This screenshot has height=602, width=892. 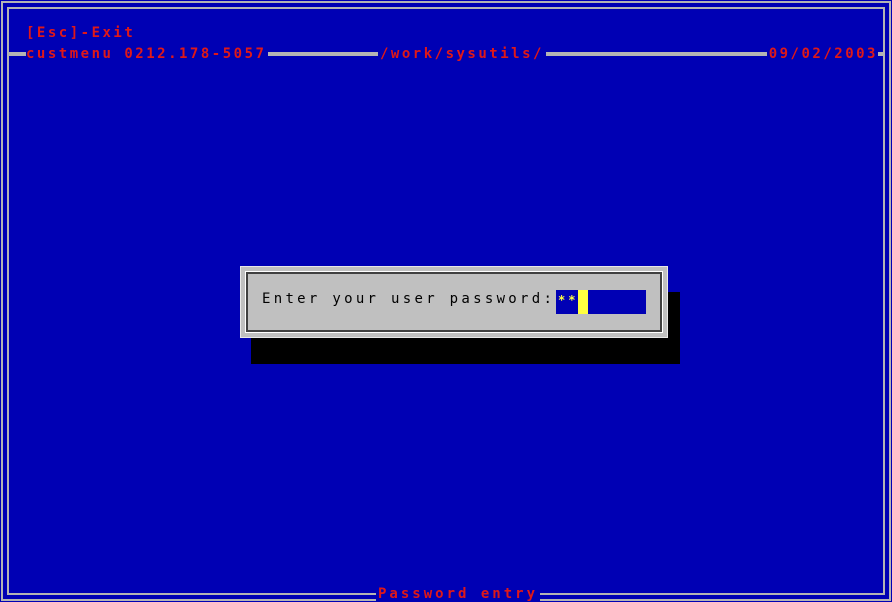 What do you see at coordinates (583, 302) in the screenshot?
I see `text-cursor` at bounding box center [583, 302].